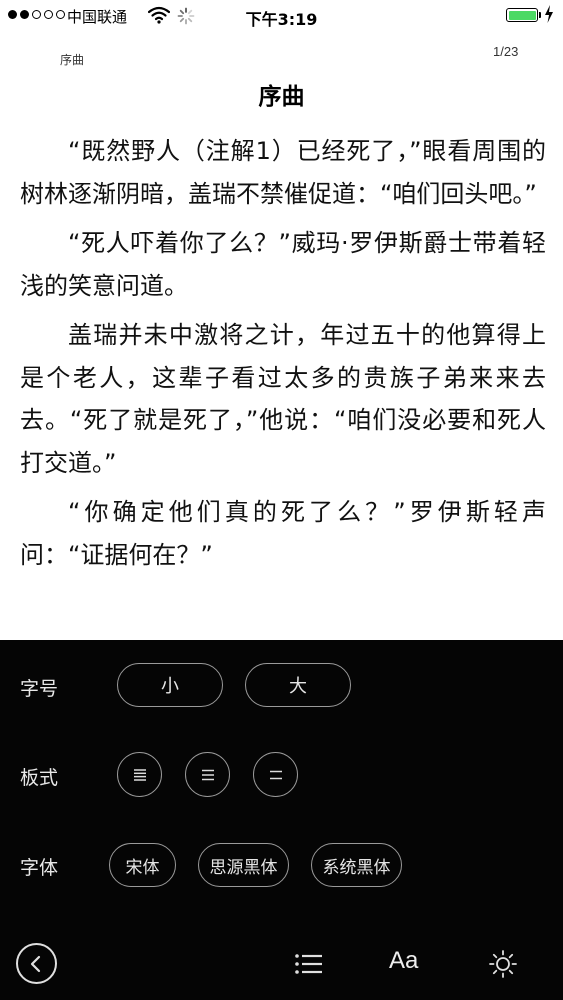  I want to click on layout-compact-button, so click(139, 774).